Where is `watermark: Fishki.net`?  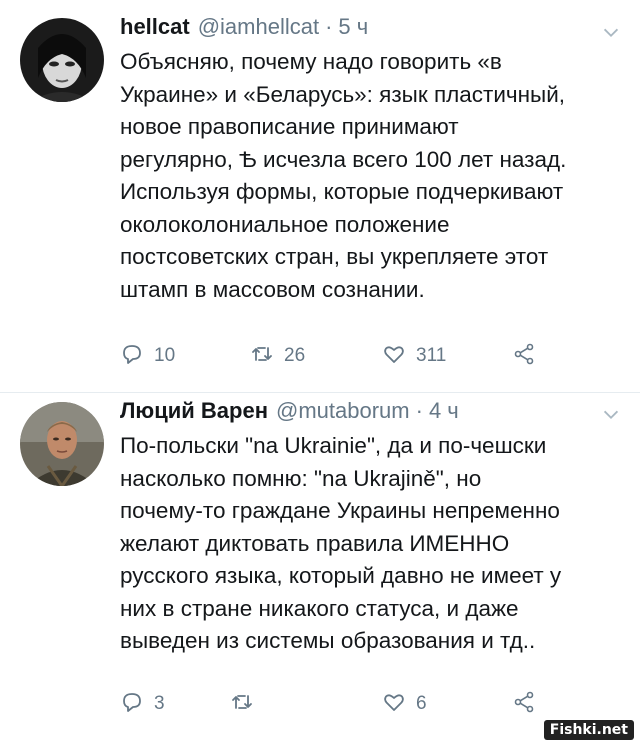 watermark: Fishki.net is located at coordinates (588, 730).